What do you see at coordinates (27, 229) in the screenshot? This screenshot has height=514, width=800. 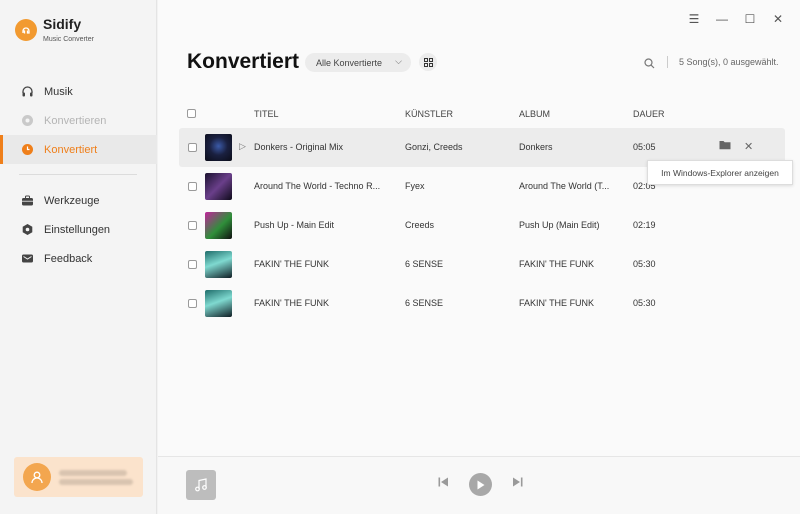 I see `settings-icon` at bounding box center [27, 229].